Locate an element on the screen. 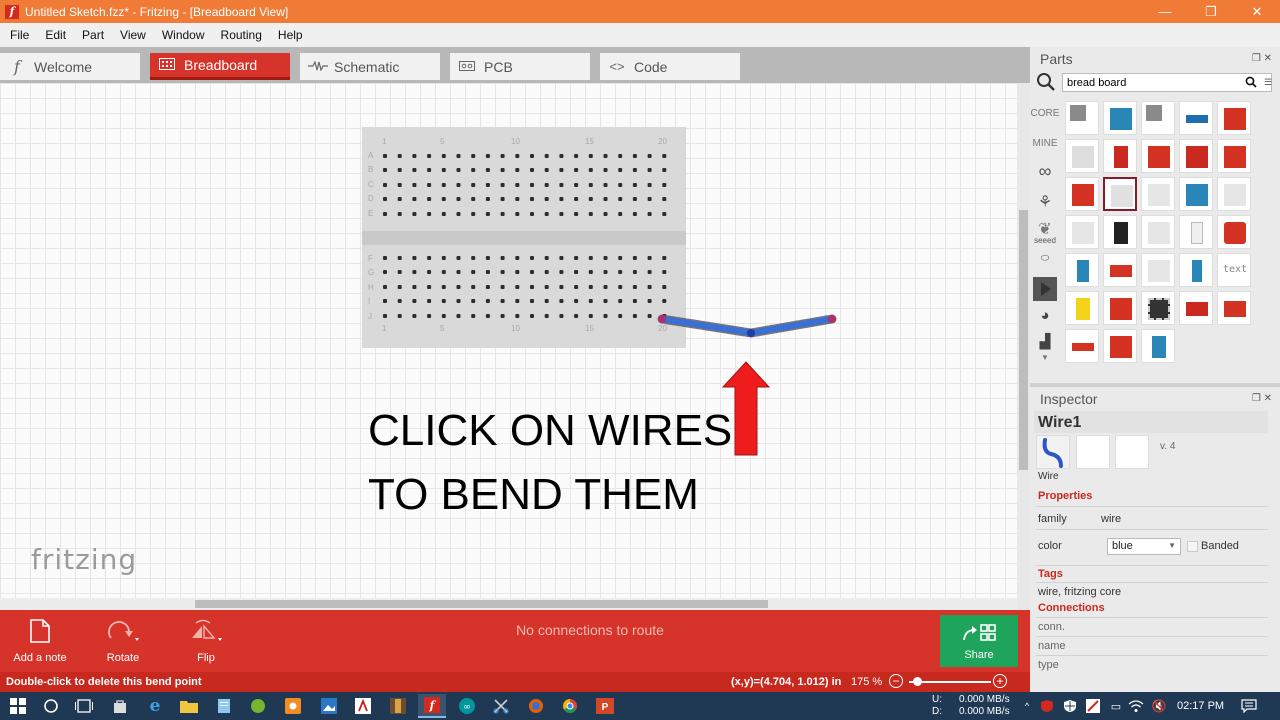  arduino-ide-icon: ∞ is located at coordinates (467, 706).